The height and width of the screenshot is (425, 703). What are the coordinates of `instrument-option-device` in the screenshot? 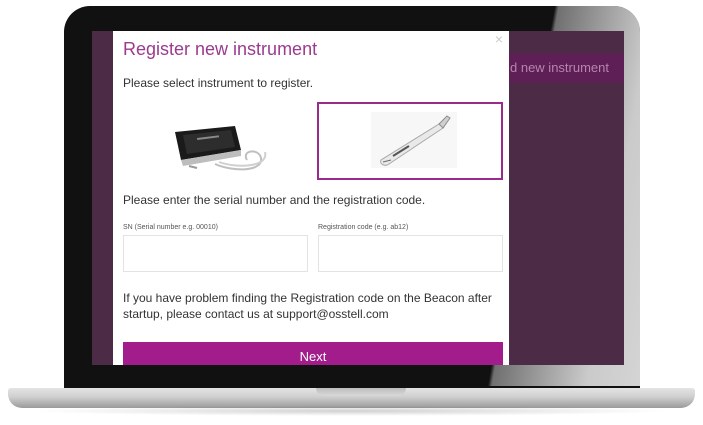 It's located at (216, 141).